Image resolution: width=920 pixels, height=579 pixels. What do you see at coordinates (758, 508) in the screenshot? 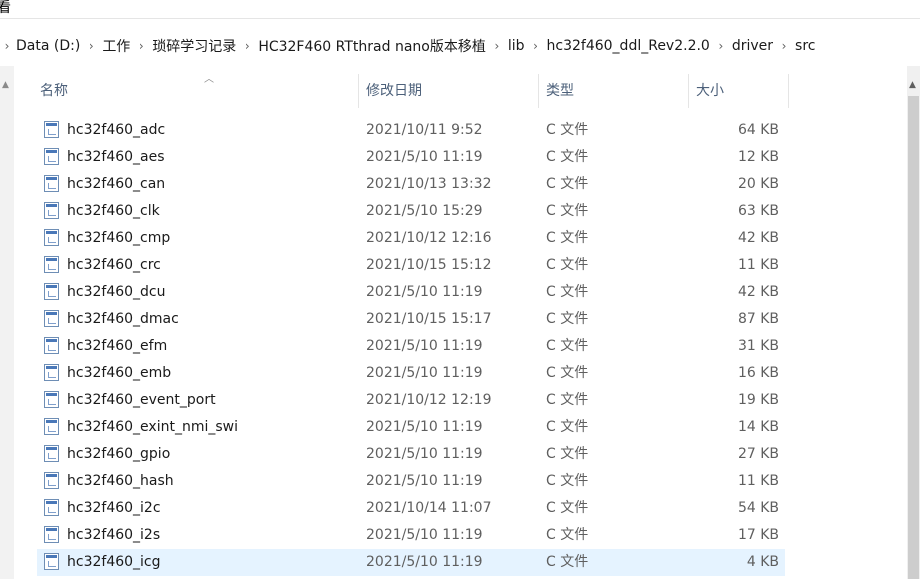
I see `file-size: 54 KB` at bounding box center [758, 508].